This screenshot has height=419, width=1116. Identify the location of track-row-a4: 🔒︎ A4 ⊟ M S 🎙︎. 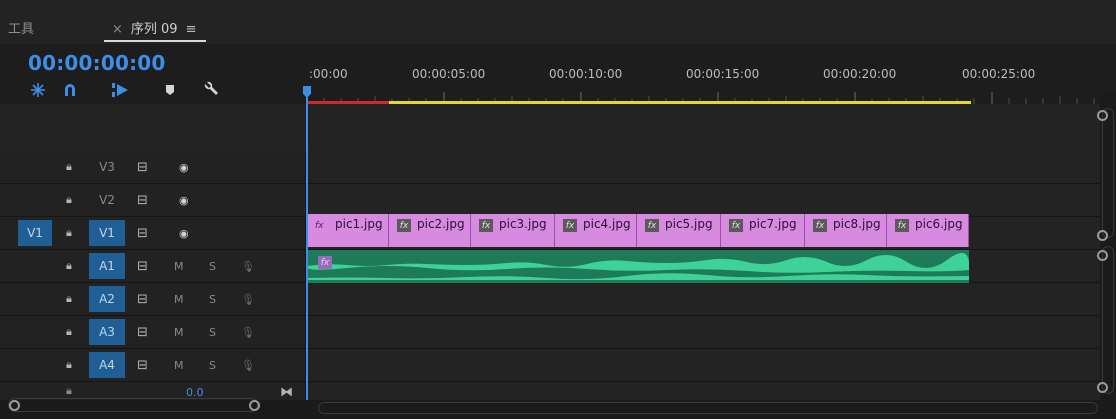
(550, 365).